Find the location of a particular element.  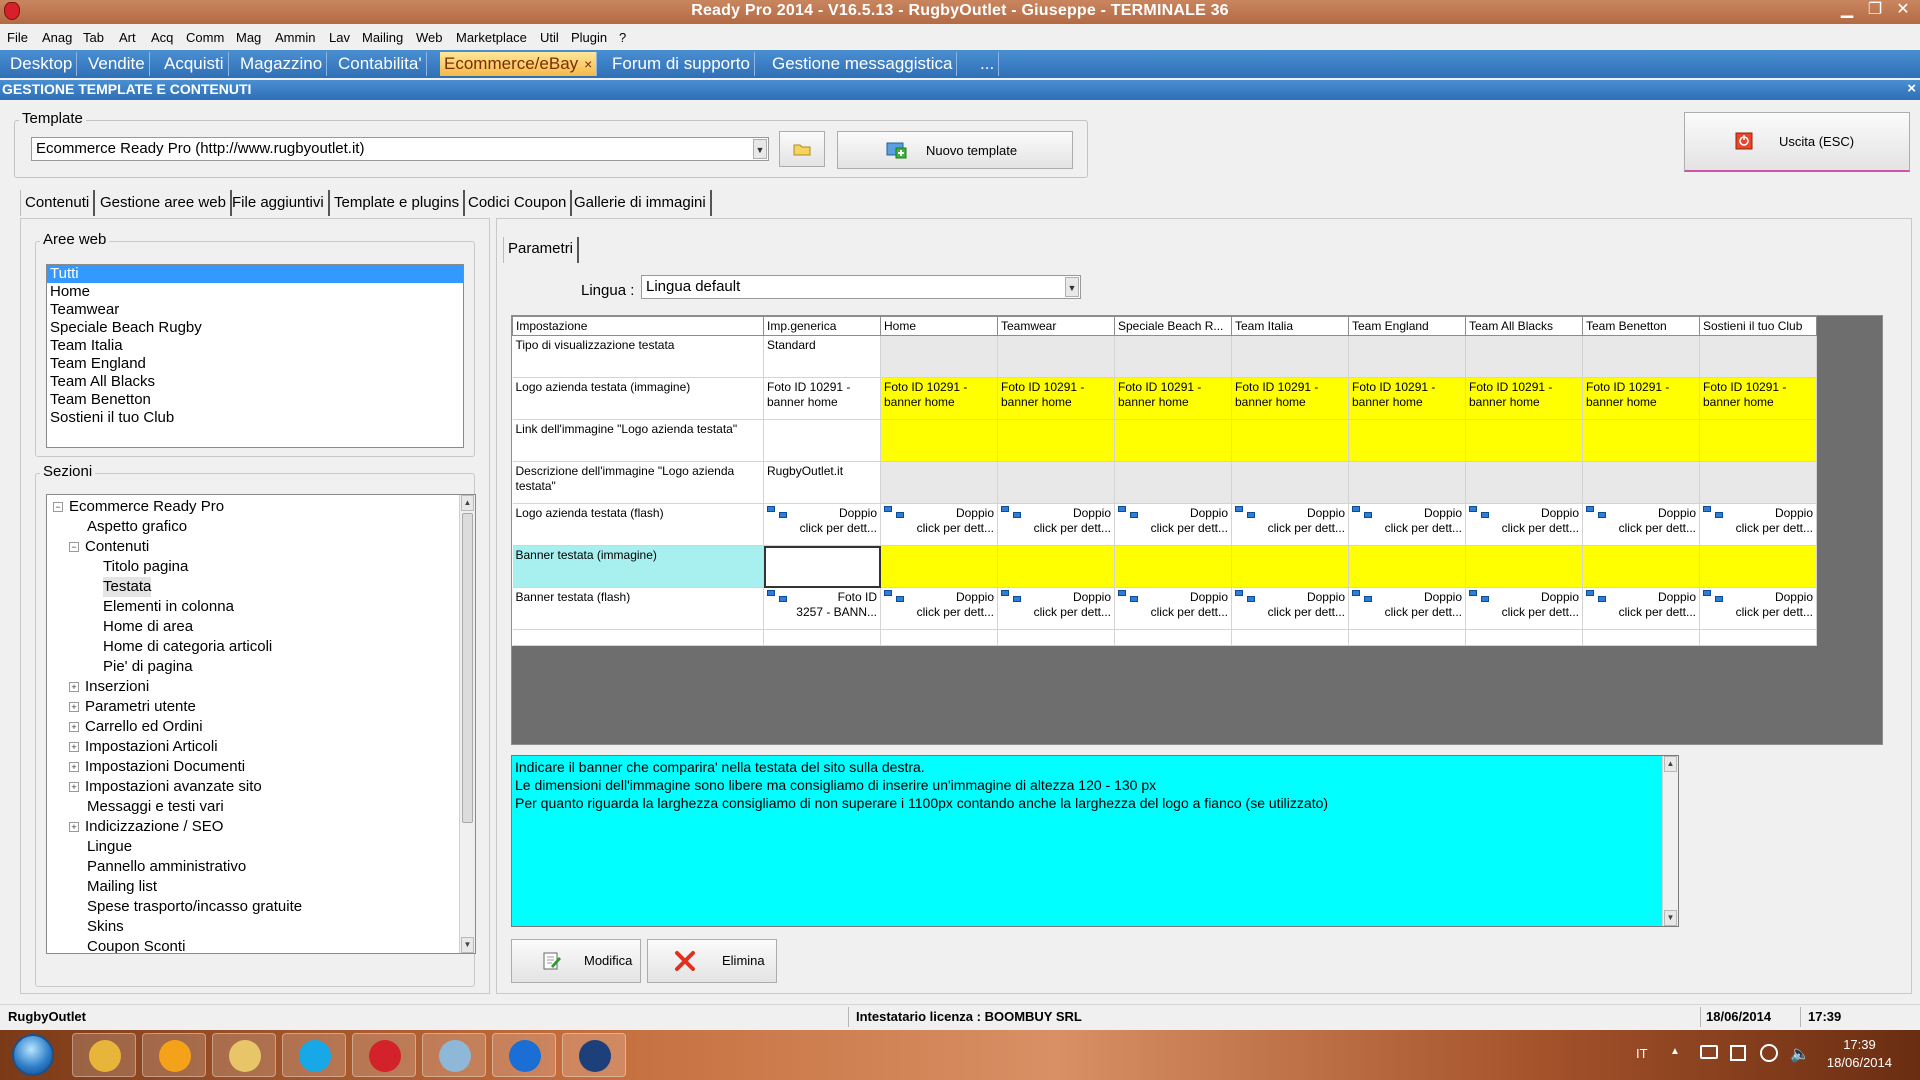

tab-desktop: Desktop is located at coordinates (42, 64).